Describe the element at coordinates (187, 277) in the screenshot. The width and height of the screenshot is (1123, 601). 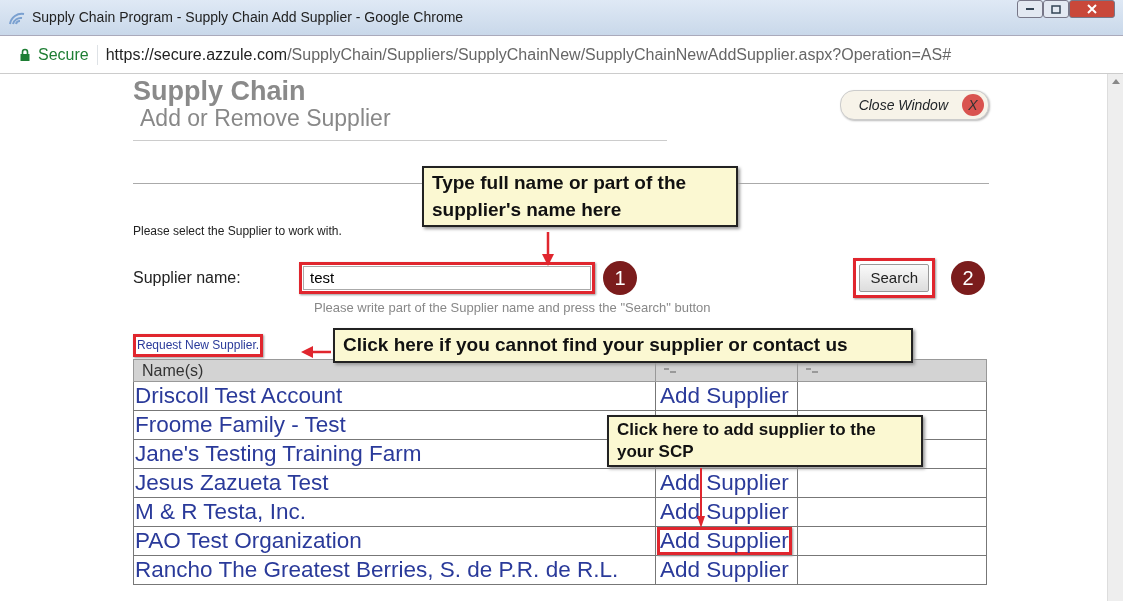
I see `field-label: Supplier name:` at that location.